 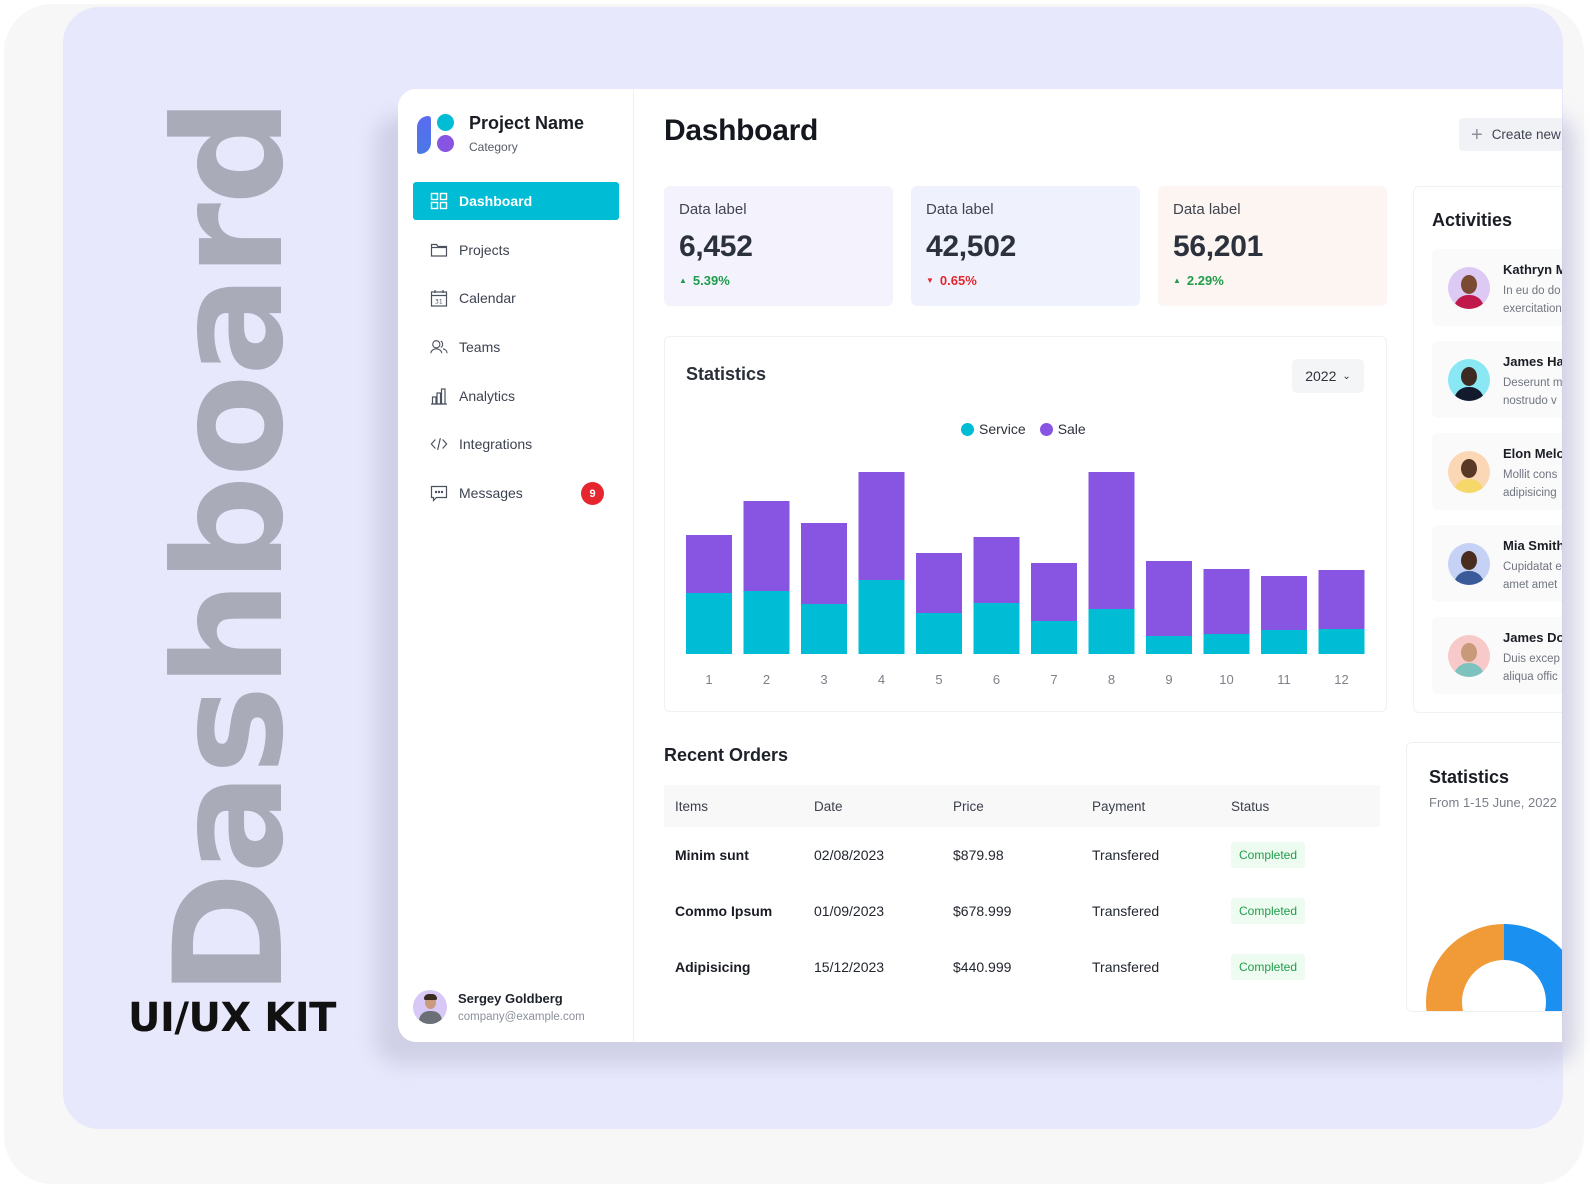 I want to click on logo-icon, so click(x=437, y=134).